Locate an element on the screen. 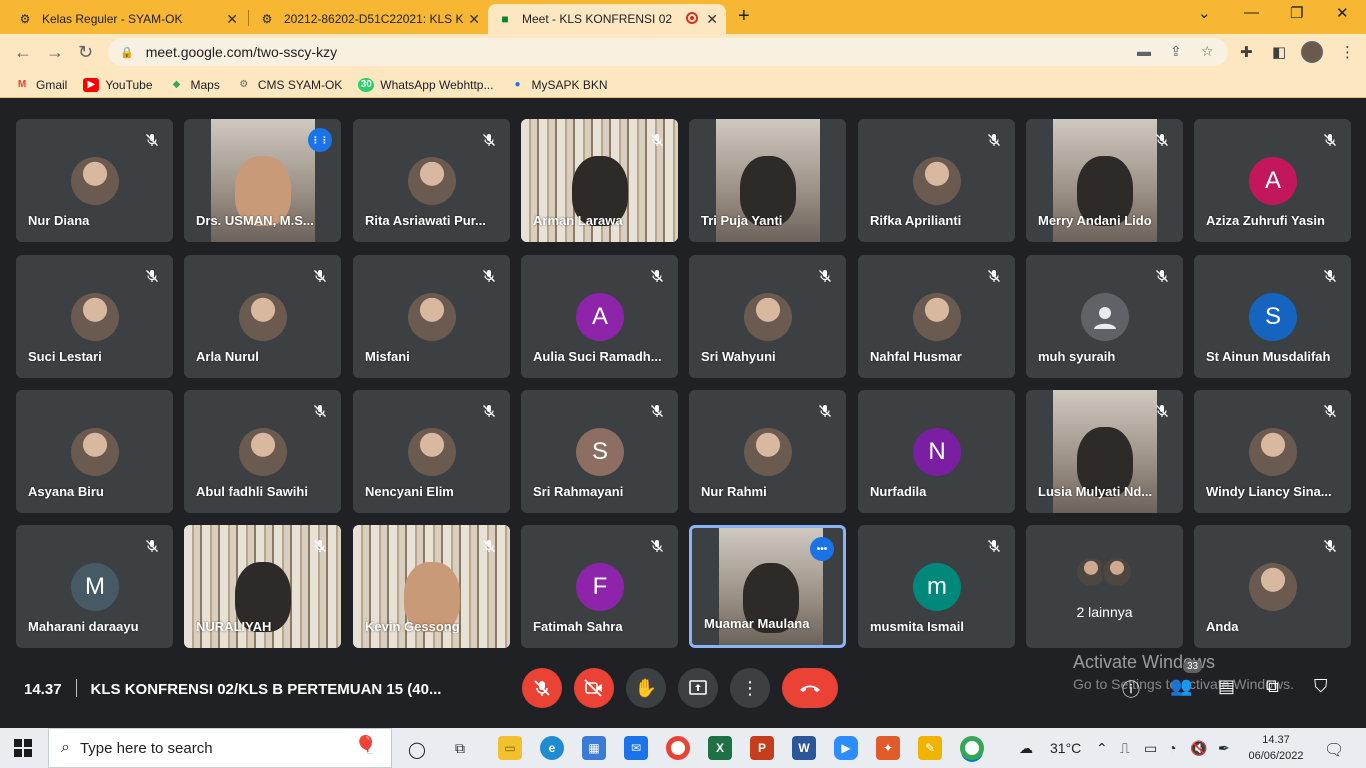 This screenshot has width=1366, height=768. new-tab-icon: + is located at coordinates (744, 16).